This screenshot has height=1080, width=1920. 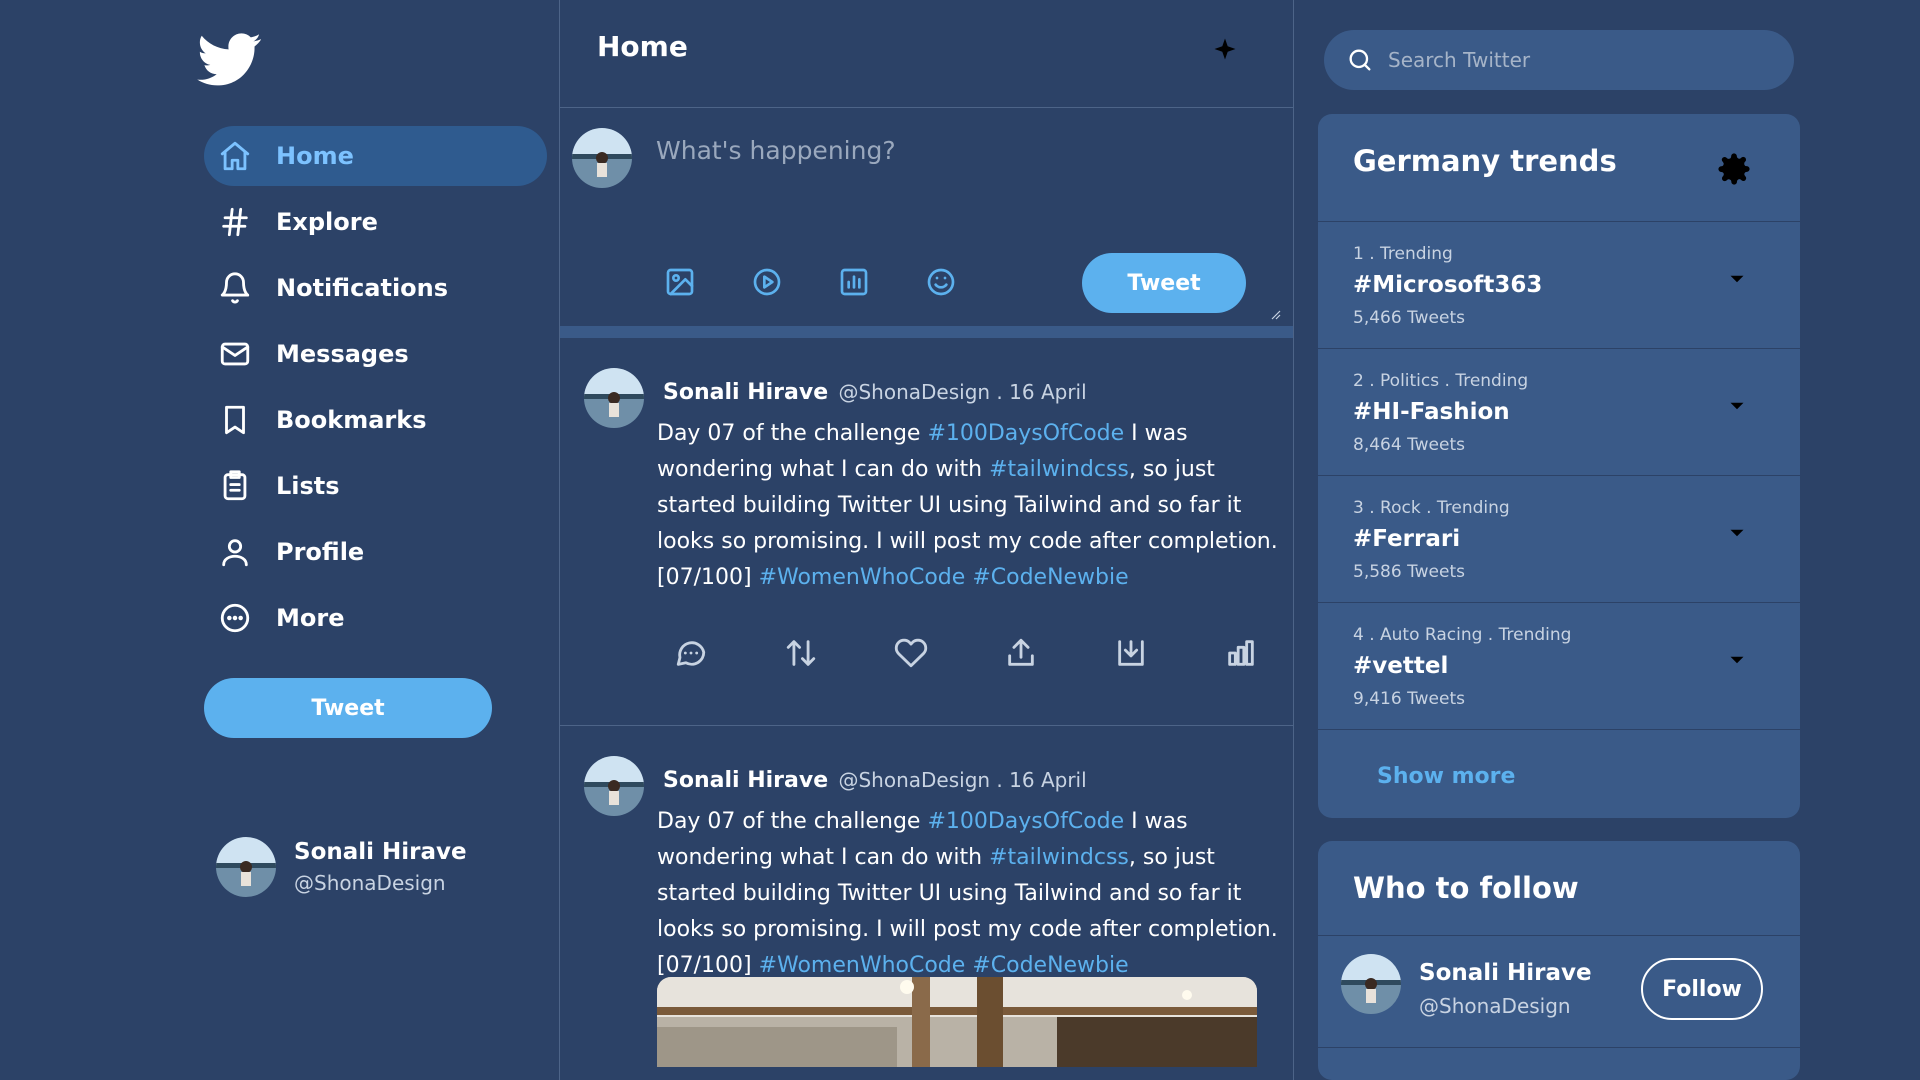 What do you see at coordinates (1409, 318) in the screenshot?
I see `trend-count: 5,466 Tweets` at bounding box center [1409, 318].